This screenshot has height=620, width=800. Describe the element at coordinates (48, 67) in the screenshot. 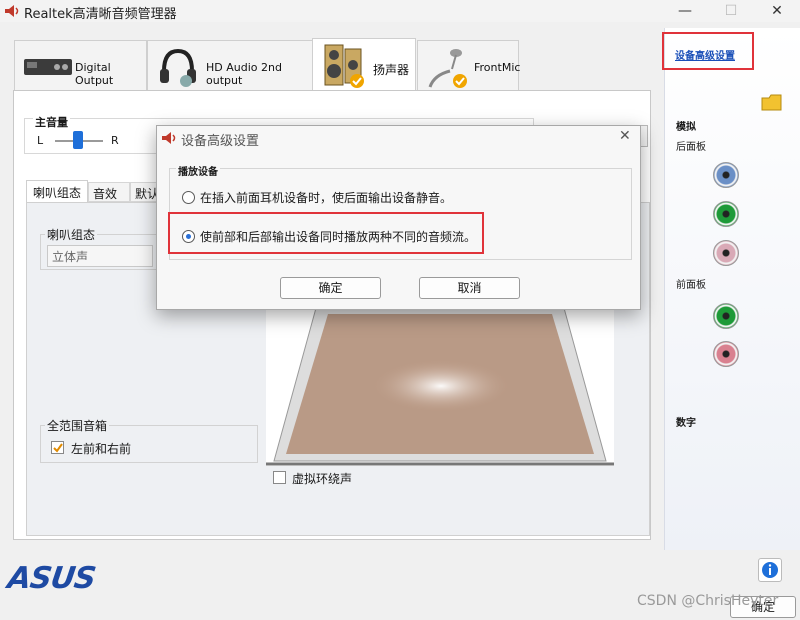

I see `digital-output-device-icon` at that location.